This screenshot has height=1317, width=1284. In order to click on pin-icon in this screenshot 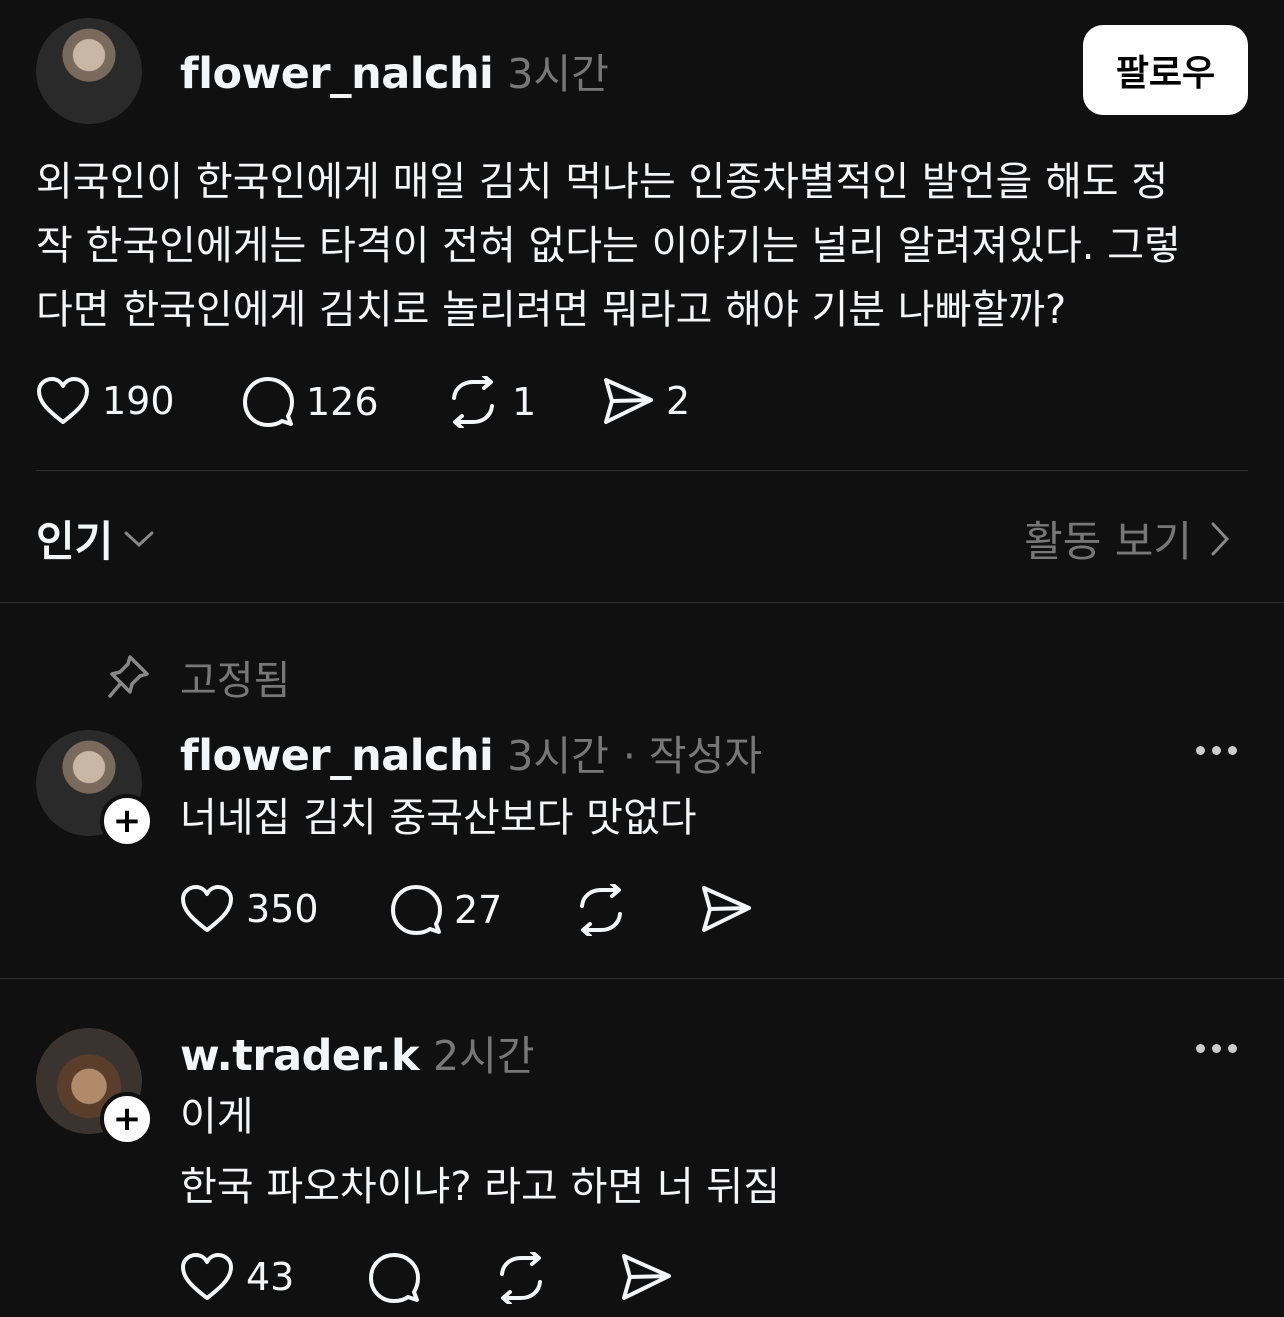, I will do `click(128, 676)`.